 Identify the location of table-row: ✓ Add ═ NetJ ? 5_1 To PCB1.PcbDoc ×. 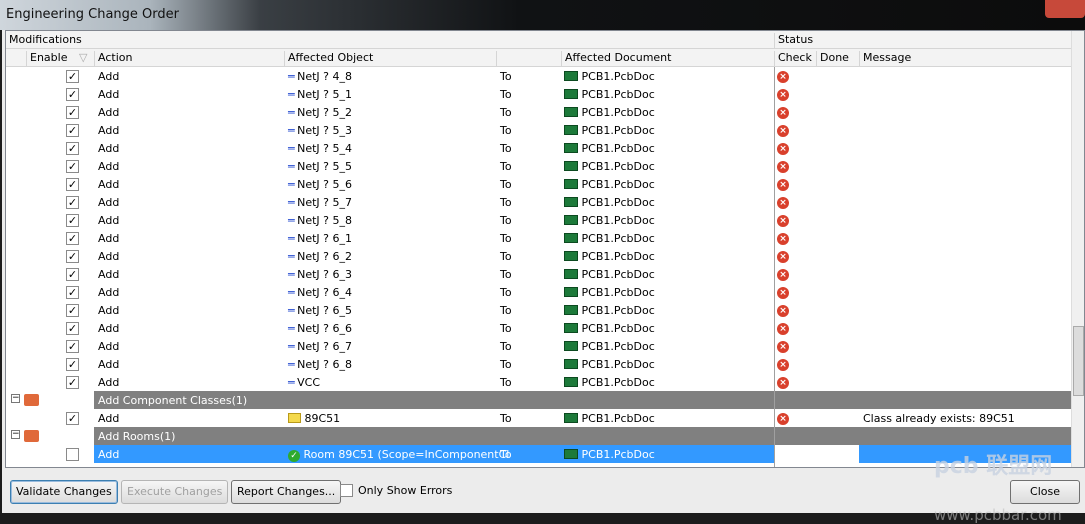
(539, 94).